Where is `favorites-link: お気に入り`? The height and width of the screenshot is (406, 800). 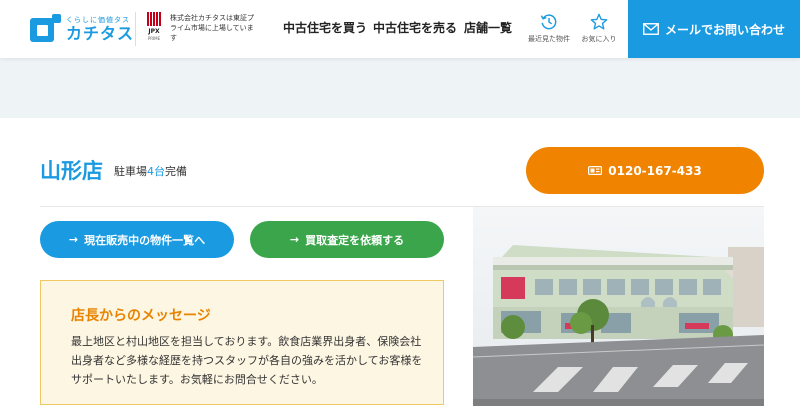 favorites-link: お気に入り is located at coordinates (599, 28).